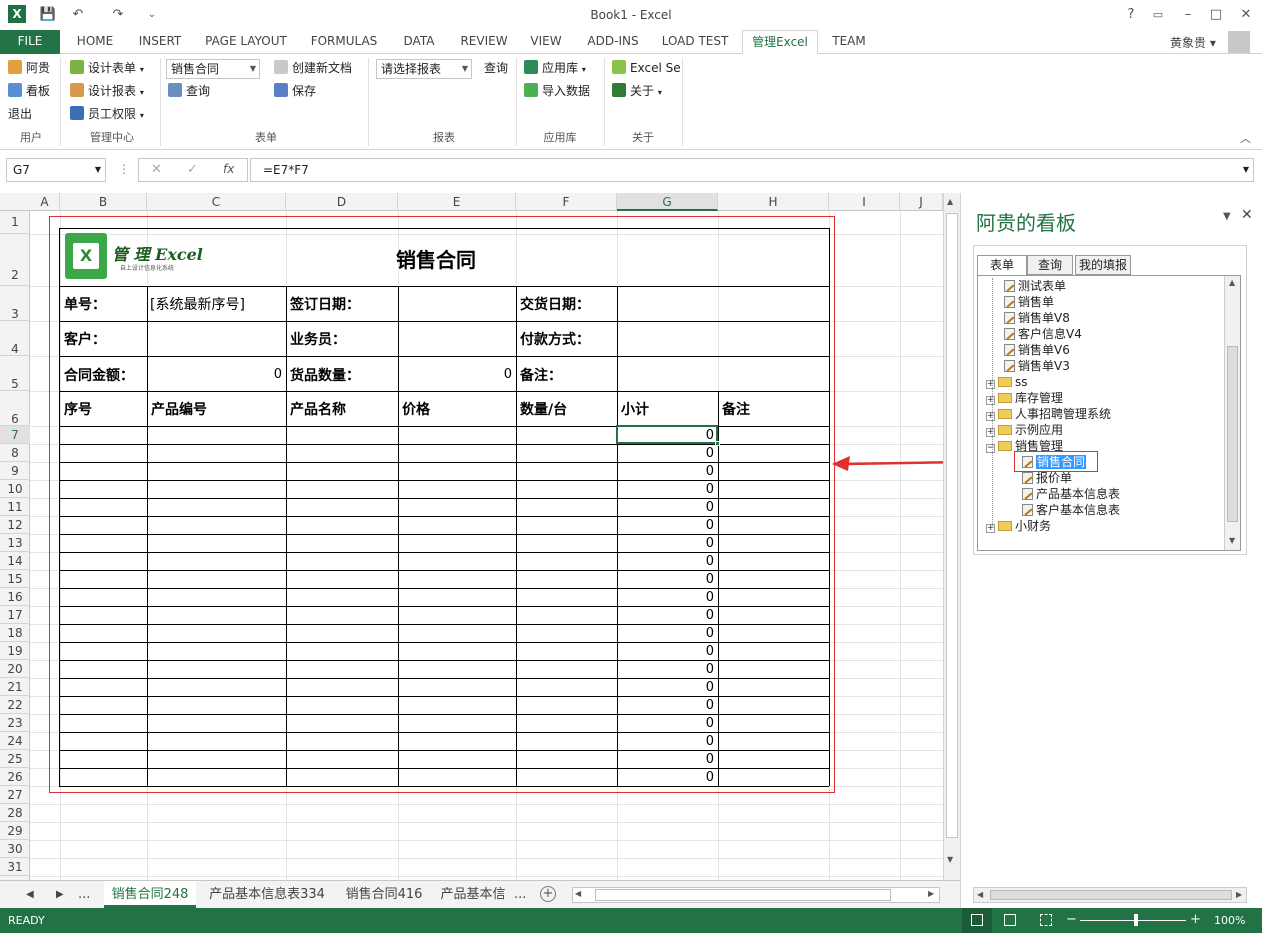 This screenshot has height=933, width=1262. What do you see at coordinates (1158, 15) in the screenshot?
I see `ribbon-display-icon: ▭` at bounding box center [1158, 15].